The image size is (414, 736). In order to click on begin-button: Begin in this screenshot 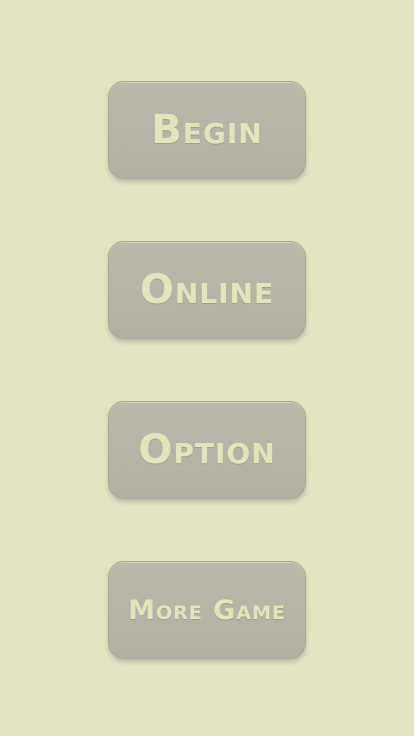, I will do `click(207, 130)`.